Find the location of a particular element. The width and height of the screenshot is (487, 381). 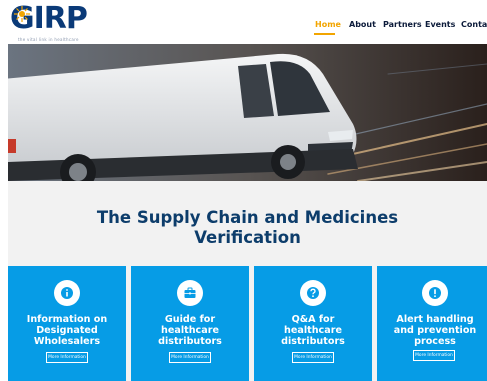

headline-line-1: The Supply Chain and Medicines is located at coordinates (247, 217).